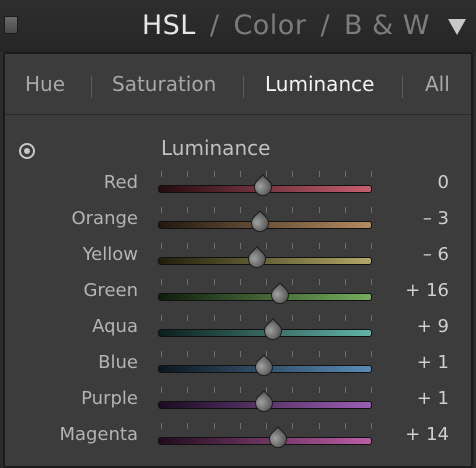 The height and width of the screenshot is (468, 476). What do you see at coordinates (269, 25) in the screenshot?
I see `tab-color: Color` at bounding box center [269, 25].